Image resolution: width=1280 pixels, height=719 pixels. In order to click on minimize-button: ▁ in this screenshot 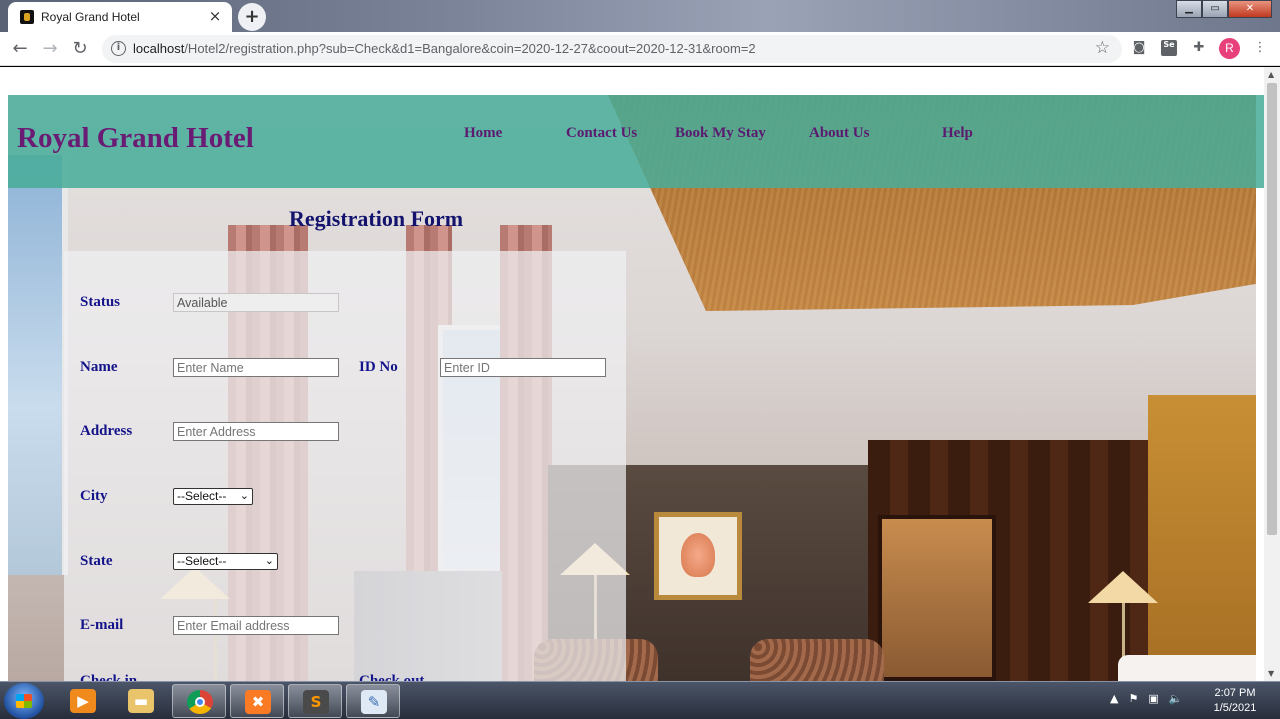, I will do `click(1189, 9)`.